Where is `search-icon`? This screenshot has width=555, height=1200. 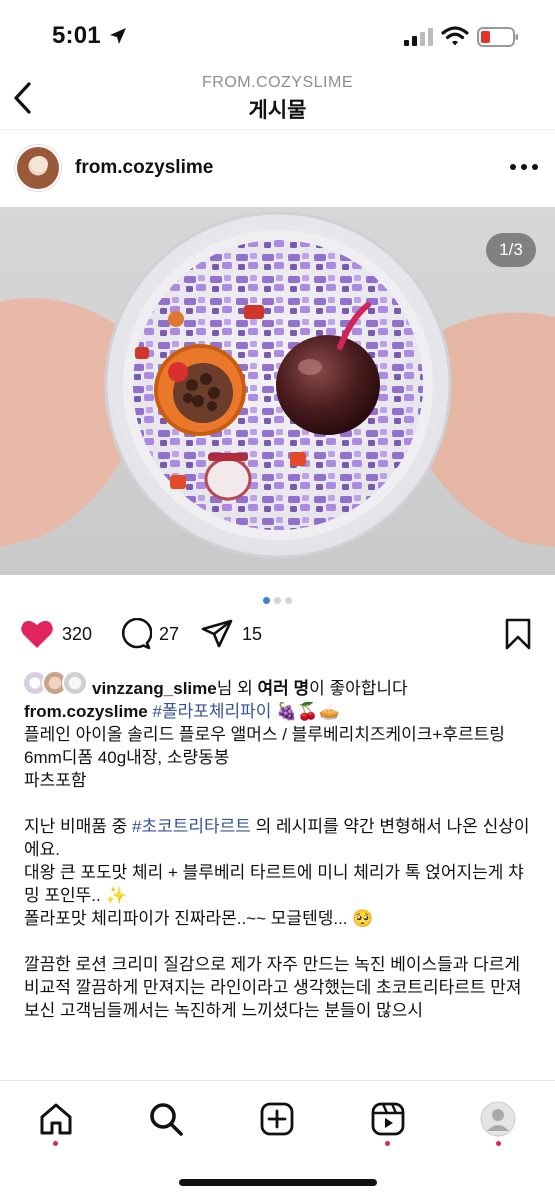 search-icon is located at coordinates (166, 1119).